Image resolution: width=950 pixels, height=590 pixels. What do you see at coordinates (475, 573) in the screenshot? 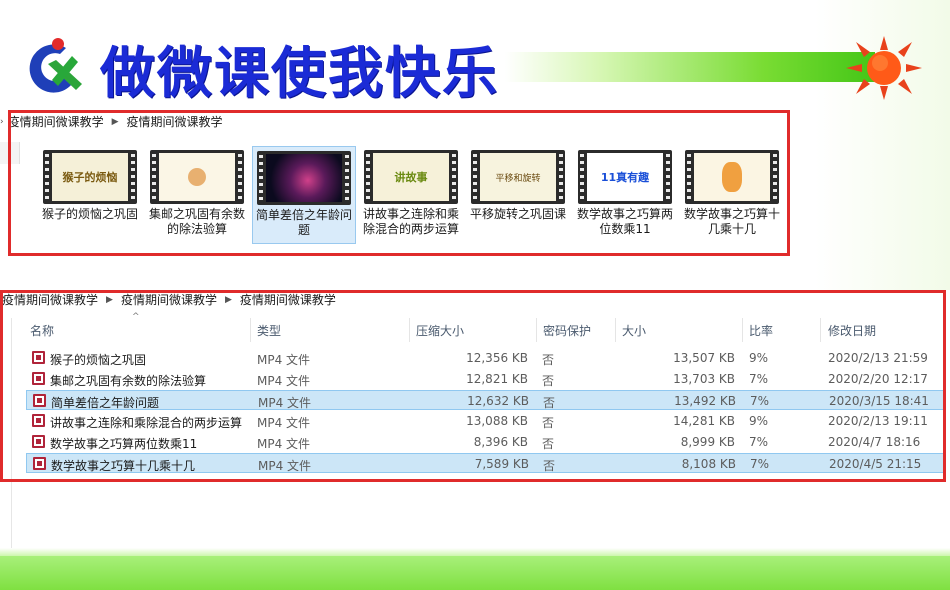
I see `slide-bottom-band` at bounding box center [475, 573].